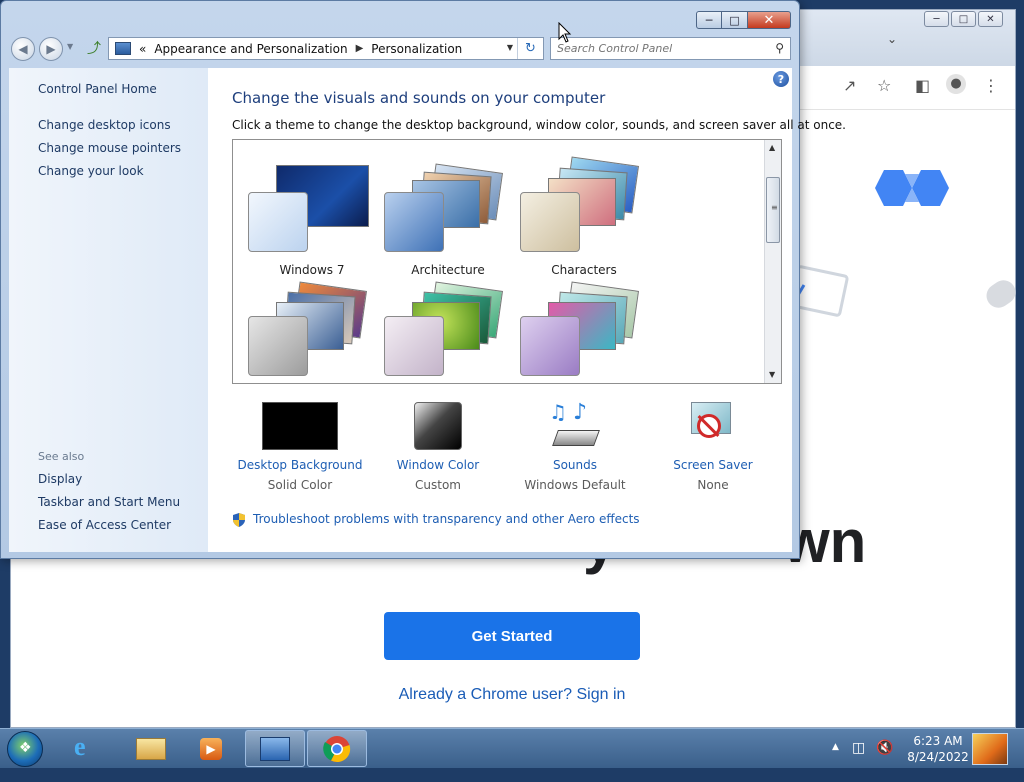 Image resolution: width=1024 pixels, height=782 pixels. Describe the element at coordinates (735, 20) in the screenshot. I see `maximize-button: □` at that location.